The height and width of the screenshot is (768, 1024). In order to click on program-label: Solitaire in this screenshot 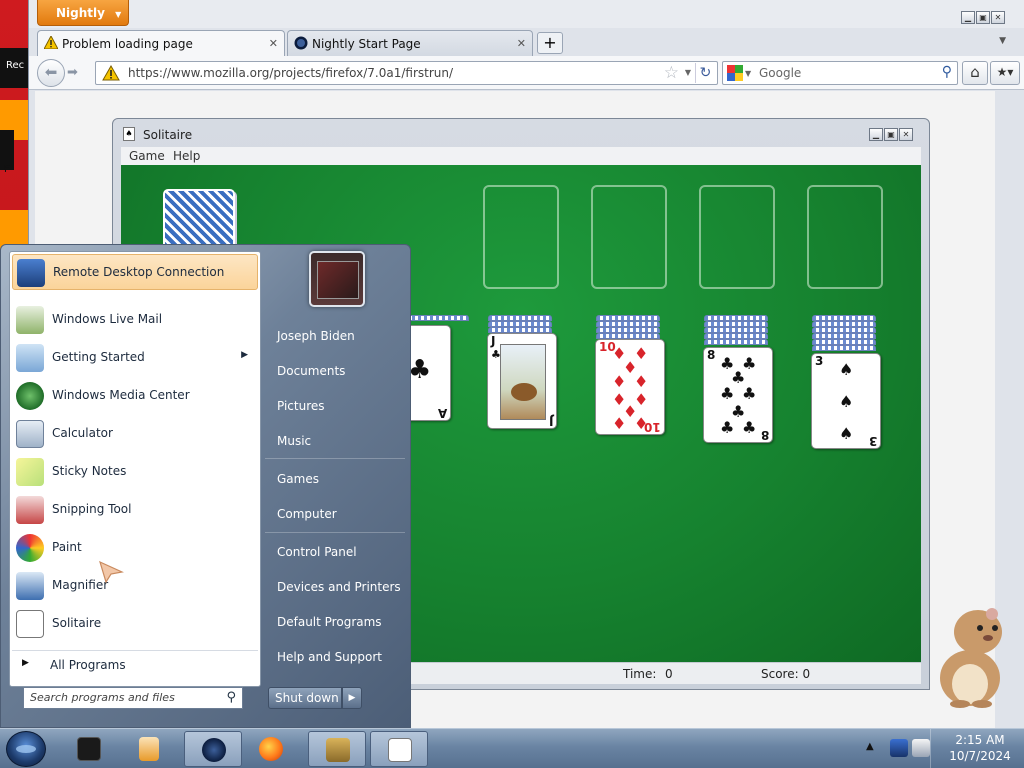, I will do `click(77, 623)`.